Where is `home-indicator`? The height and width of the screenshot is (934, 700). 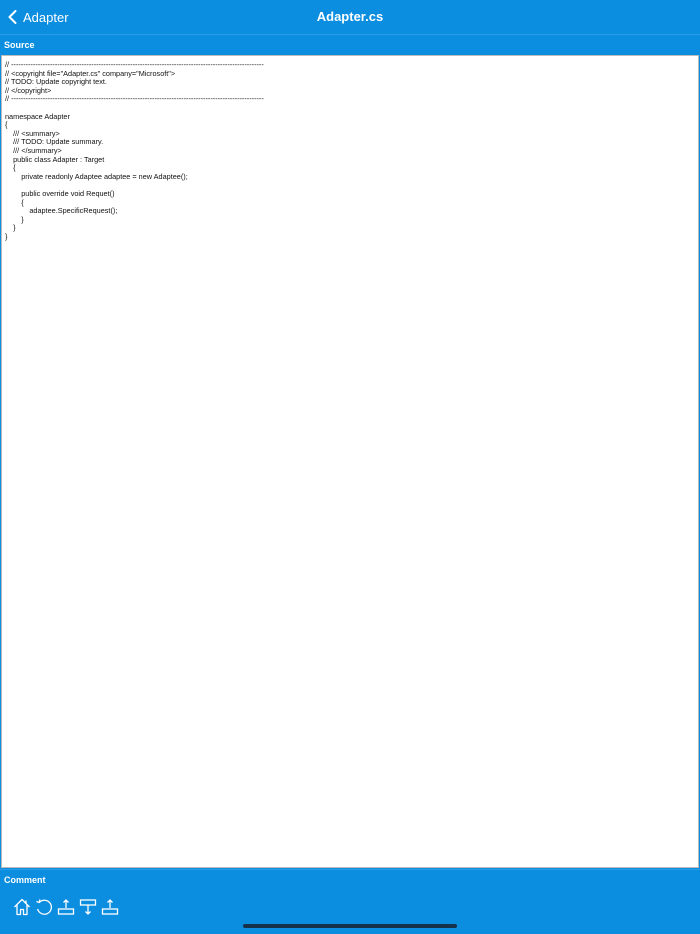
home-indicator is located at coordinates (350, 926).